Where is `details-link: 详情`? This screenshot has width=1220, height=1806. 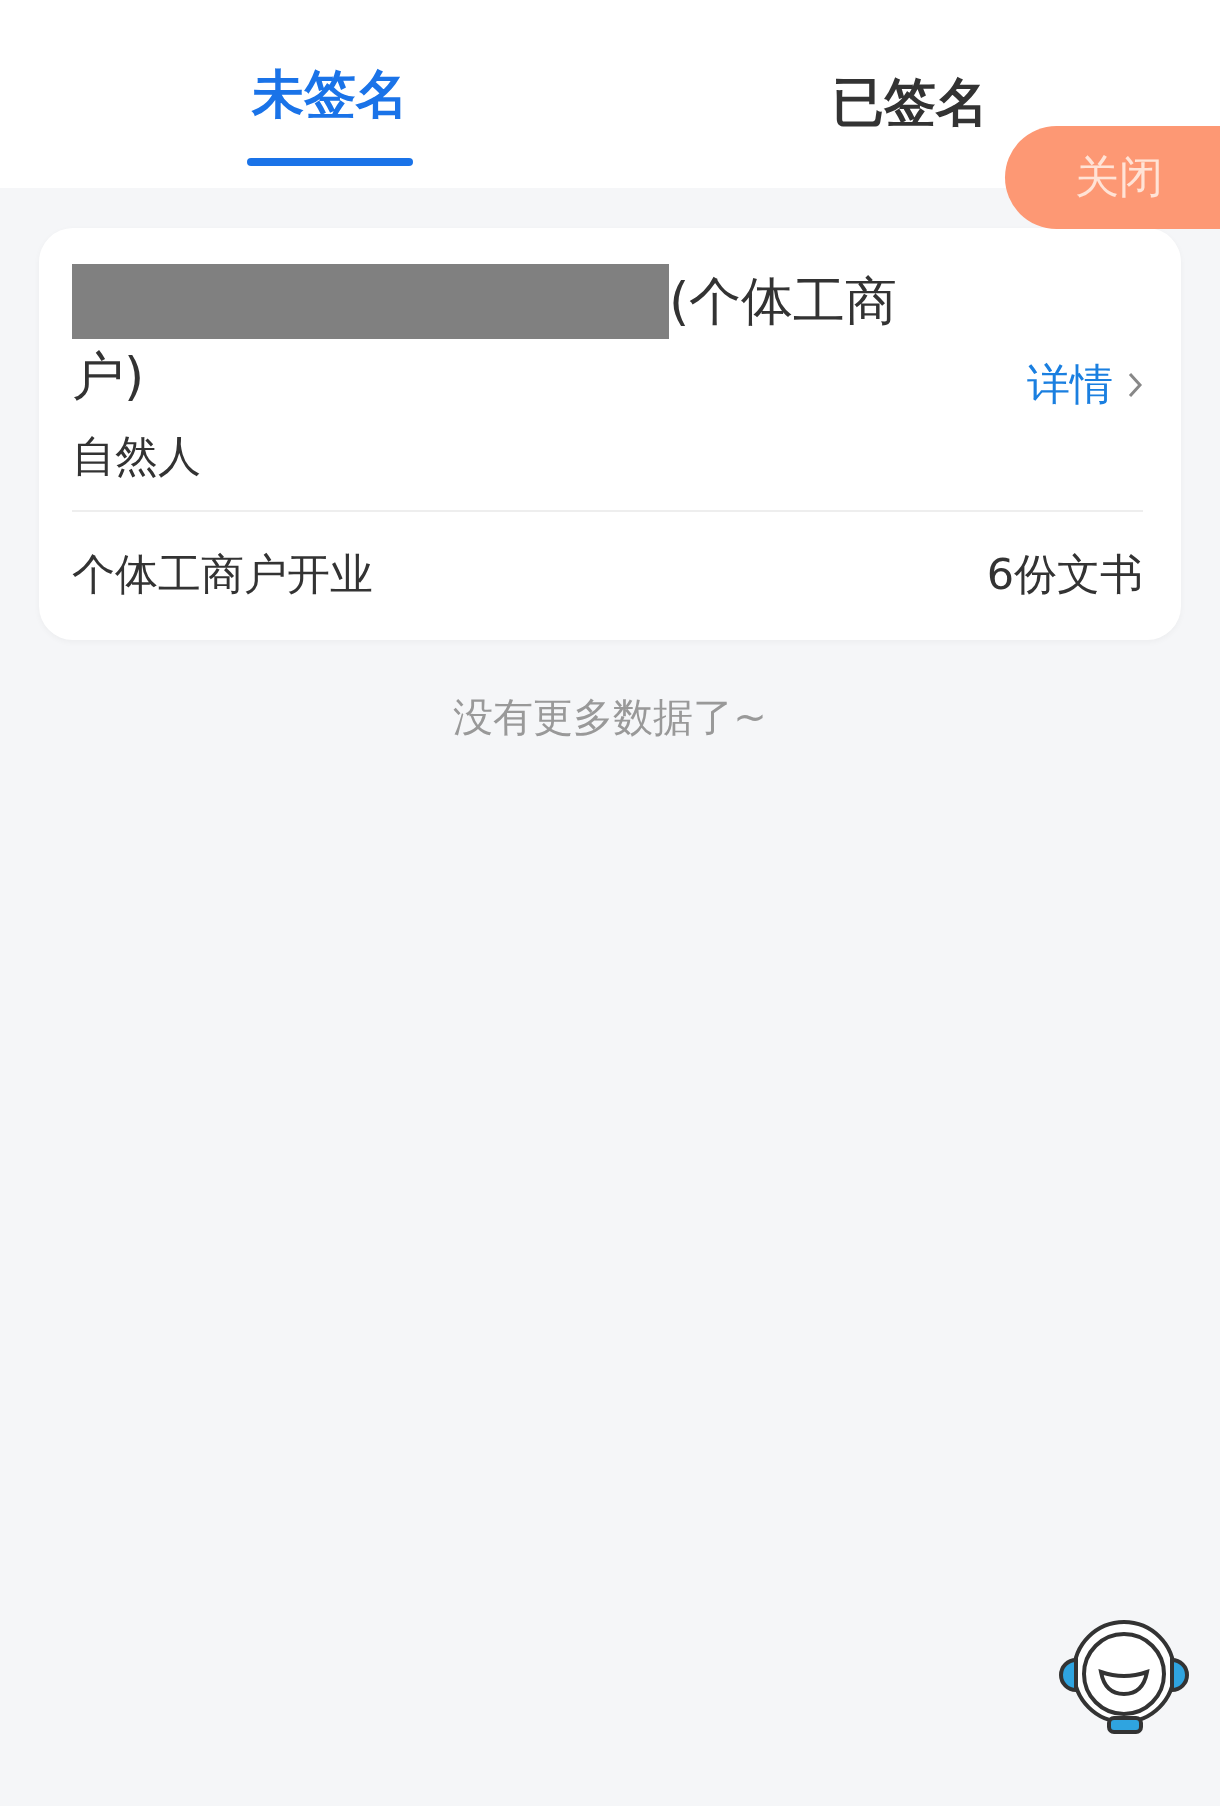
details-link: 详情 is located at coordinates (1085, 385).